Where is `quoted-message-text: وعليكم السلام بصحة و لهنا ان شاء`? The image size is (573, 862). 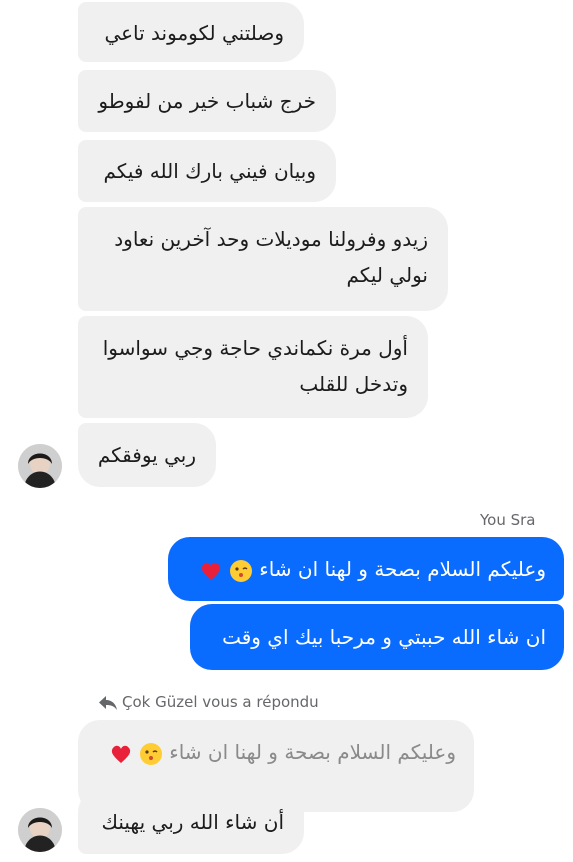 quoted-message-text: وعليكم السلام بصحة و لهنا ان شاء is located at coordinates (312, 752).